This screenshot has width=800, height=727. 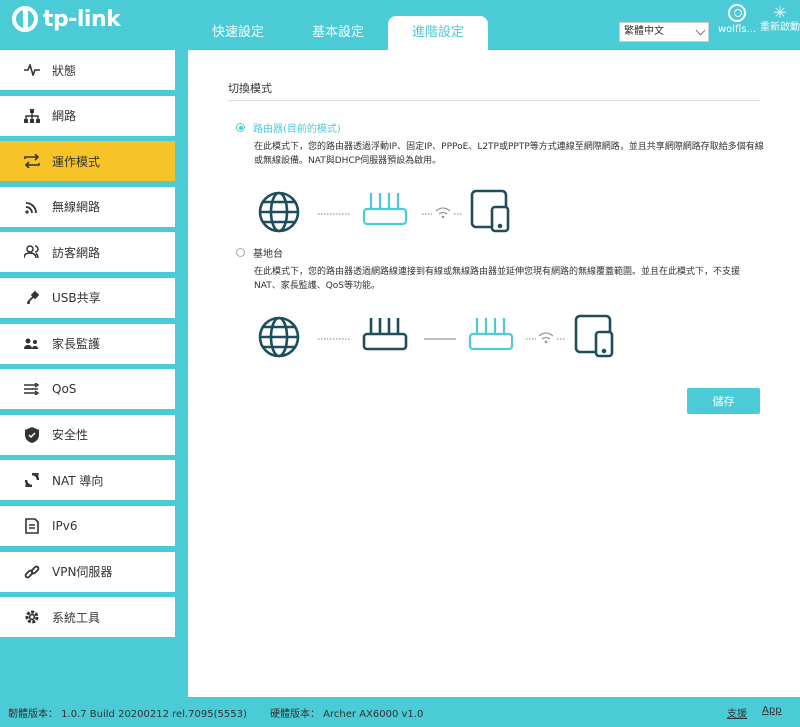 I want to click on ap-mode-option: 基地台, so click(x=259, y=252).